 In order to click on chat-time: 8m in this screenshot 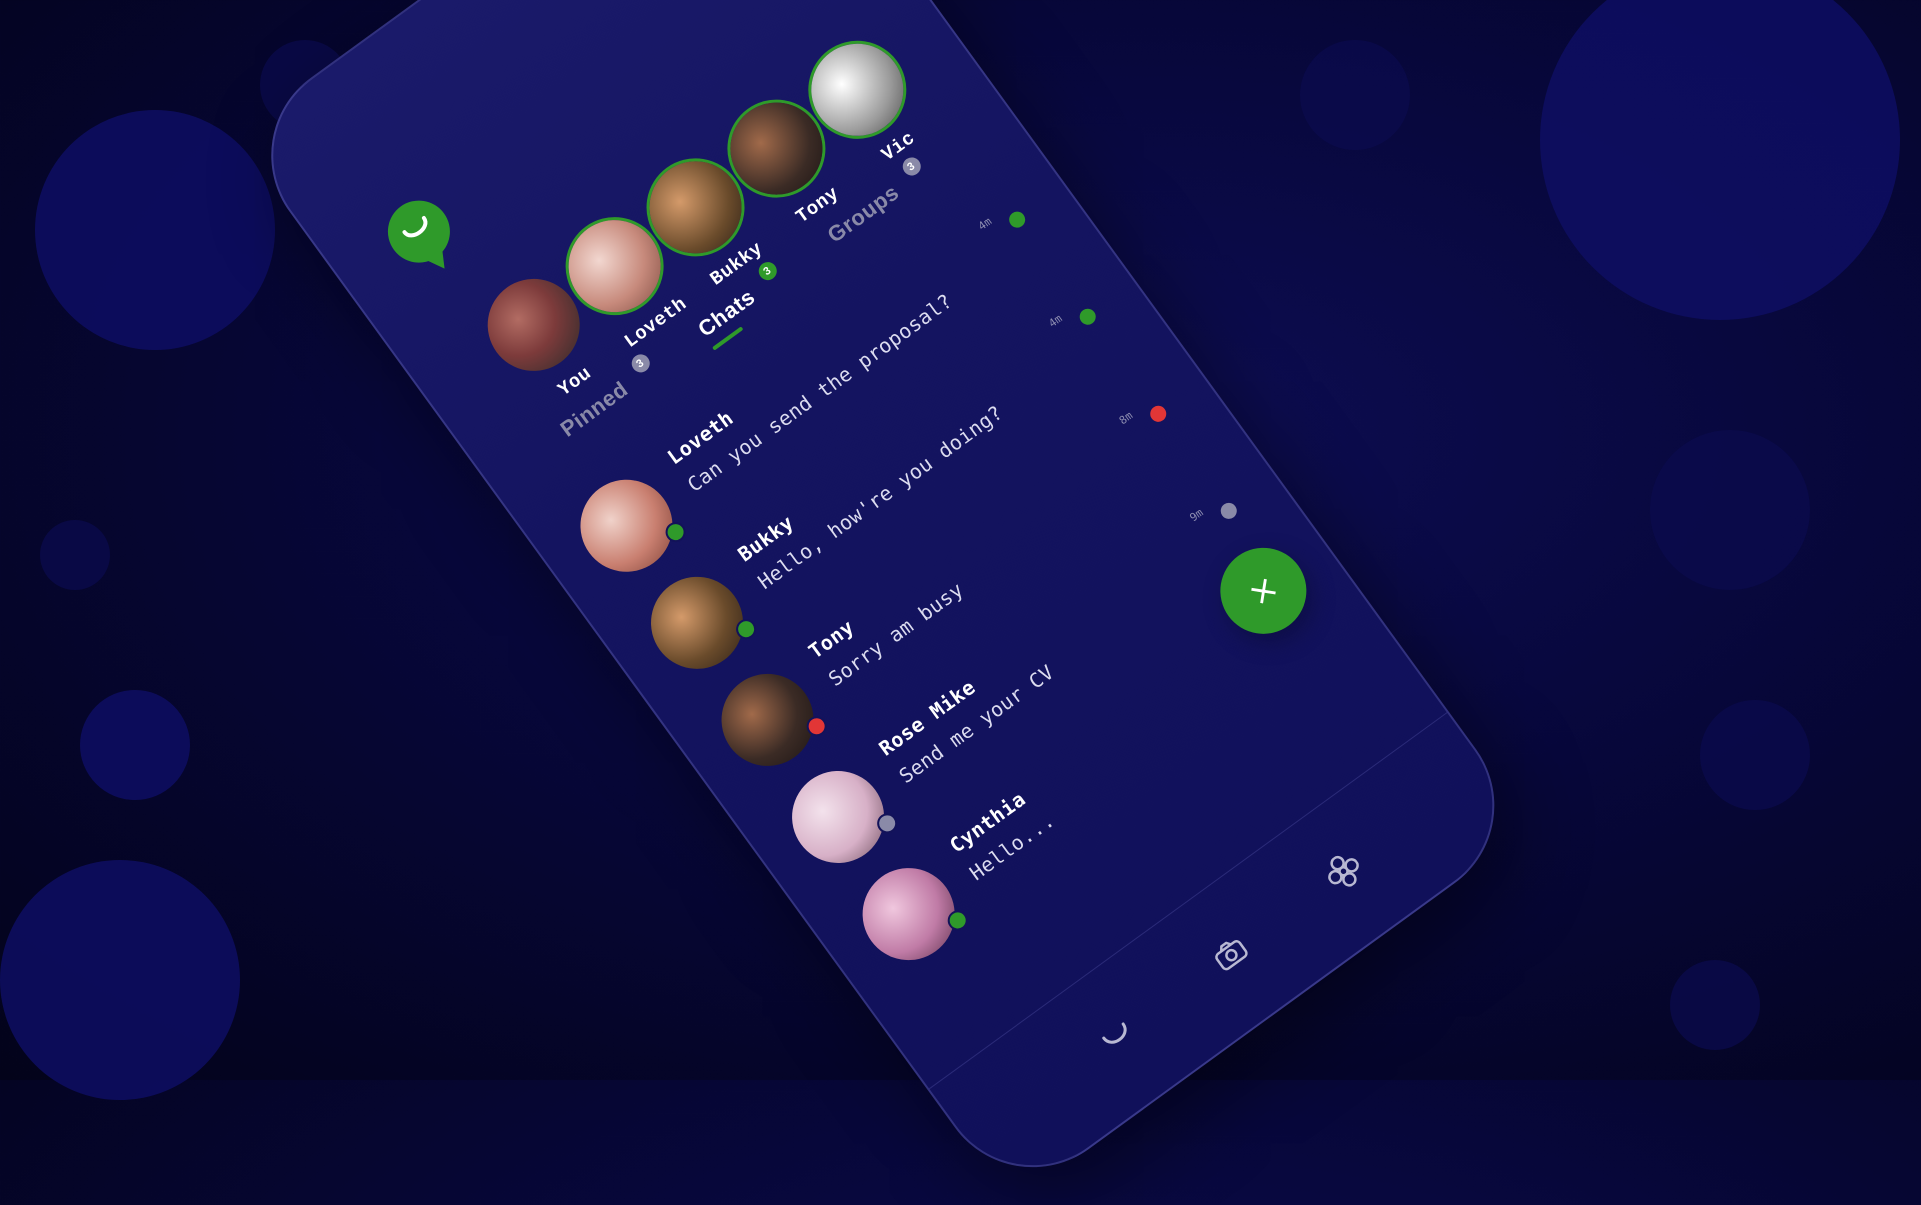, I will do `click(1126, 418)`.